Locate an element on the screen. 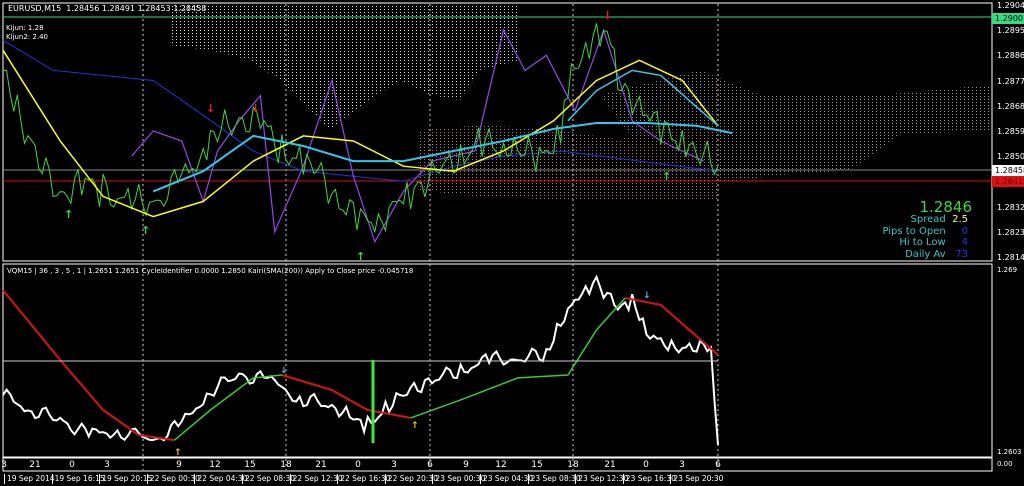  date-label: 23 Sep 04:30 is located at coordinates (506, 479).